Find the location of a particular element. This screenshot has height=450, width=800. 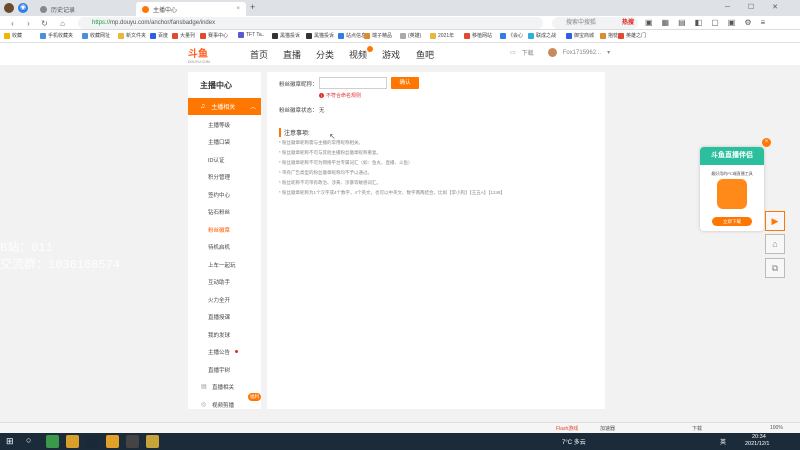

sidebar-item: 待机启机 is located at coordinates (219, 247).